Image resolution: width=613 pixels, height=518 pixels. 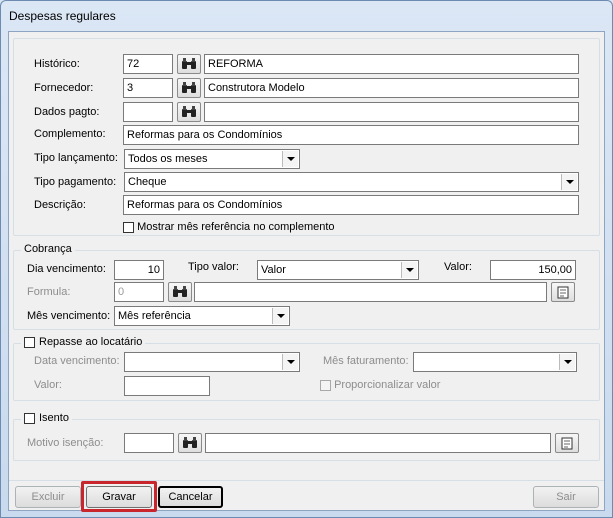 What do you see at coordinates (62, 16) in the screenshot?
I see `window-title: Despesas regulares` at bounding box center [62, 16].